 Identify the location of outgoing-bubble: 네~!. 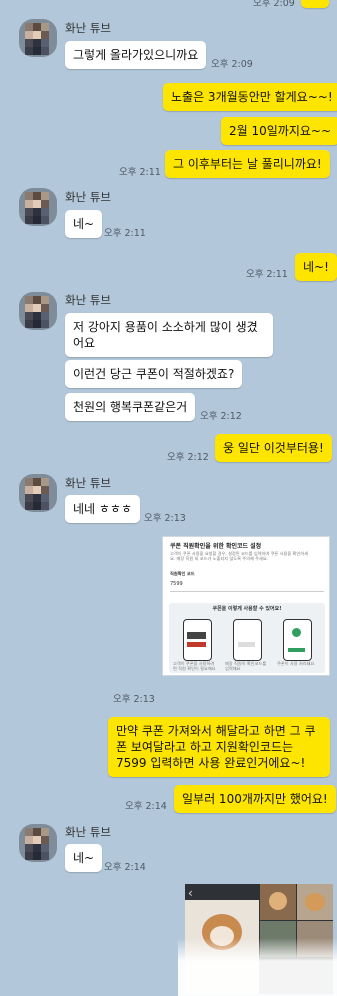
(316, 267).